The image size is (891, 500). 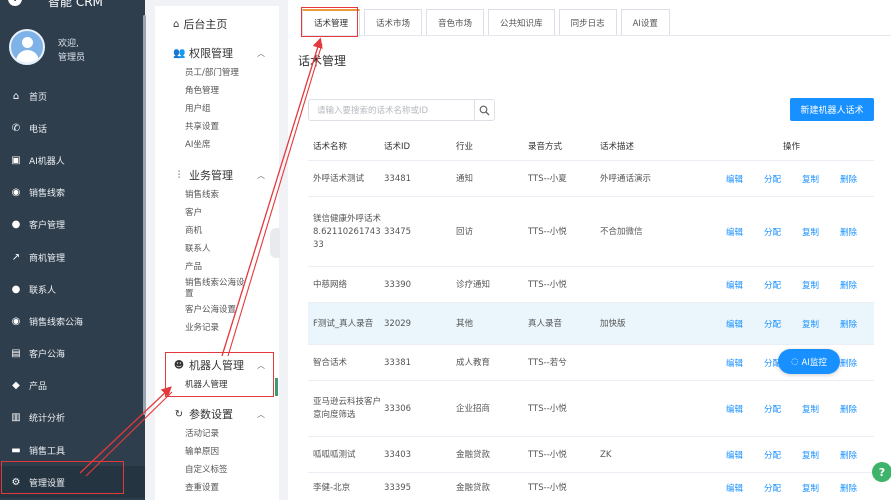 I want to click on submenu-collapse-handle, so click(x=275, y=243).